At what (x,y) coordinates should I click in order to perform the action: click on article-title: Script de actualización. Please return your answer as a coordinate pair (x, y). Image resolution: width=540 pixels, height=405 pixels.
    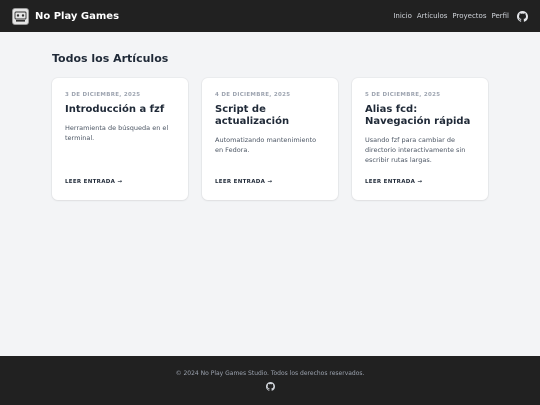
    Looking at the image, I should click on (270, 116).